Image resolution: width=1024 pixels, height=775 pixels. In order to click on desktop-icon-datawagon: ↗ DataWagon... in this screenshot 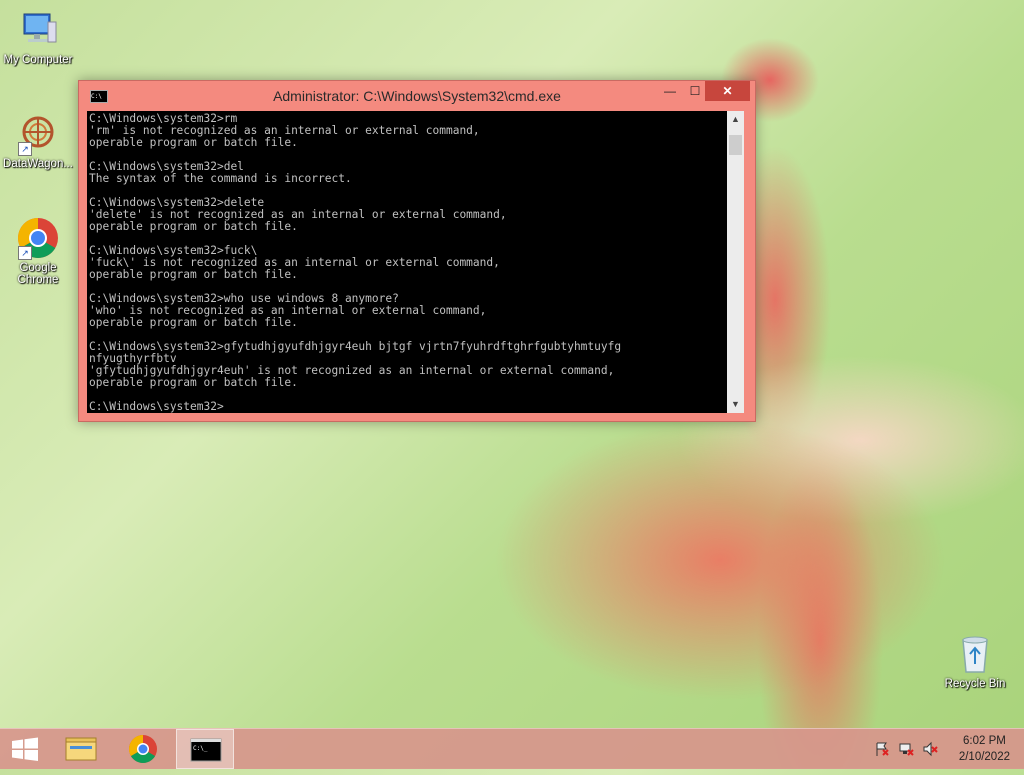, I will do `click(38, 141)`.